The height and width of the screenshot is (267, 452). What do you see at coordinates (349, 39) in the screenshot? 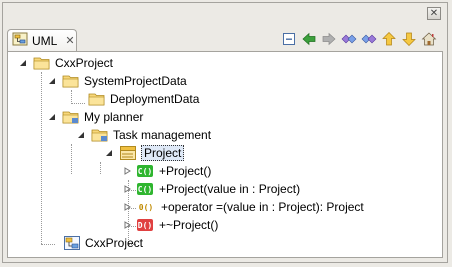
I see `double-diamond-left-icon` at bounding box center [349, 39].